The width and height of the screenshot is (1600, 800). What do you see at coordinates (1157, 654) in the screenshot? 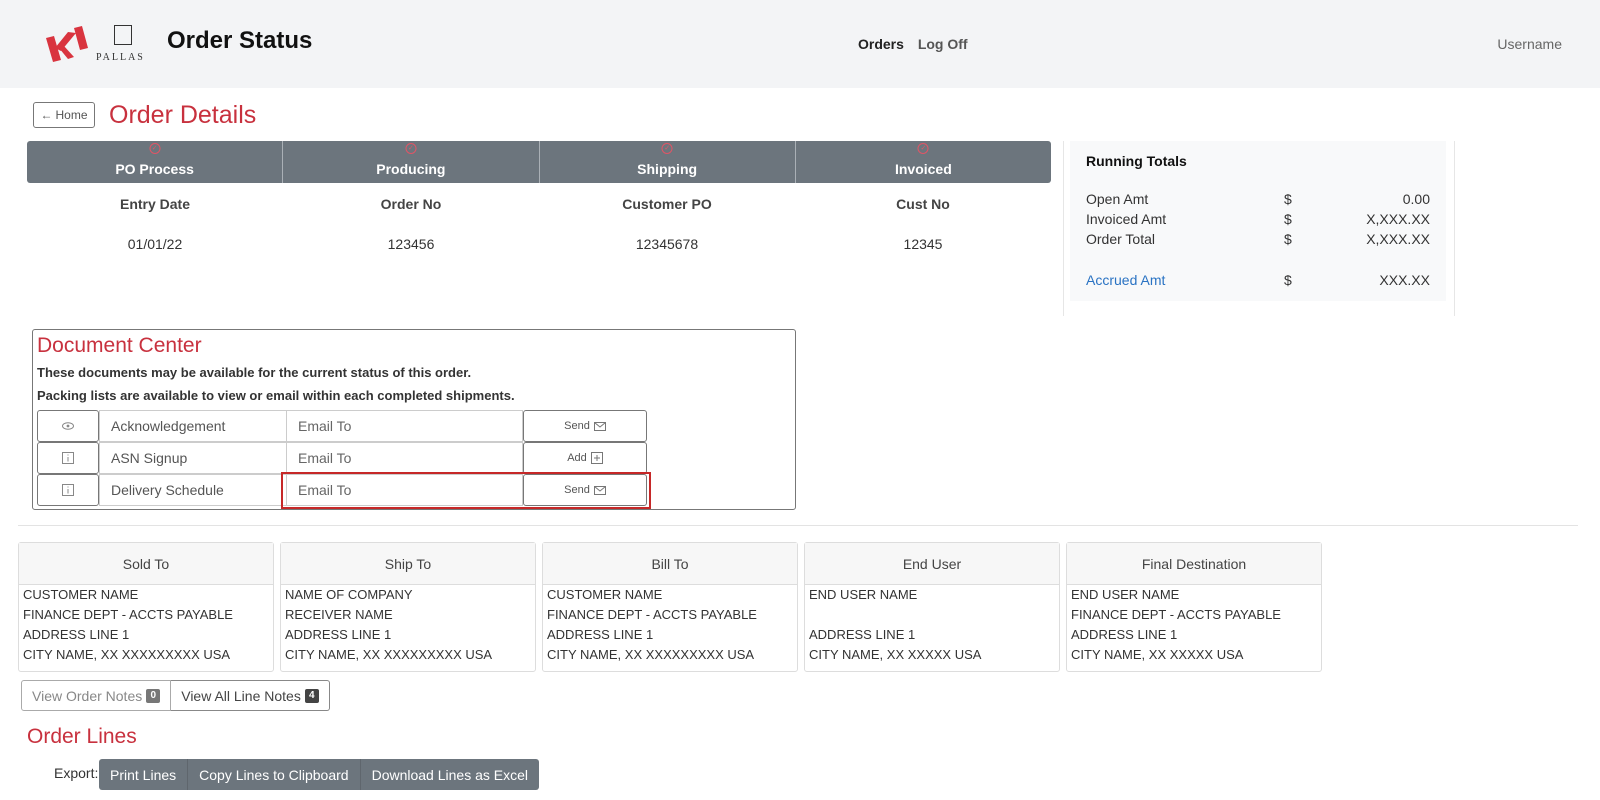
I see `address-line: CITY NAME, XX XXXXX USA` at bounding box center [1157, 654].